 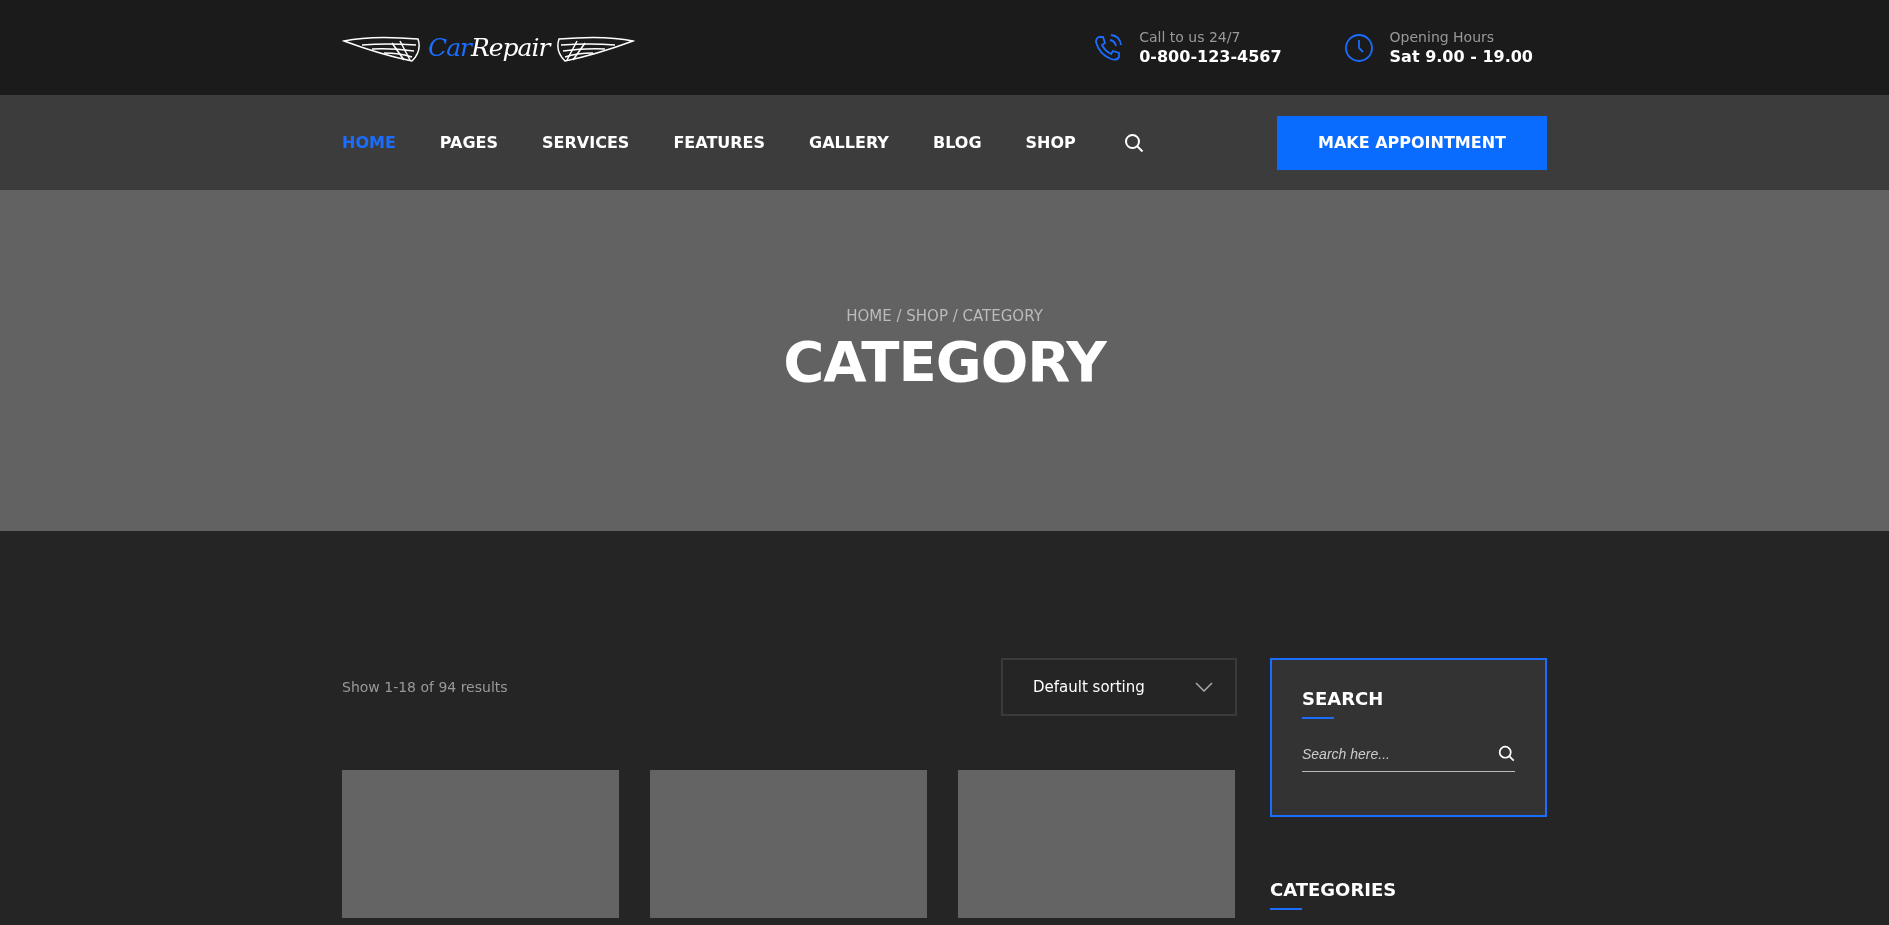 I want to click on clock-icon, so click(x=1358, y=47).